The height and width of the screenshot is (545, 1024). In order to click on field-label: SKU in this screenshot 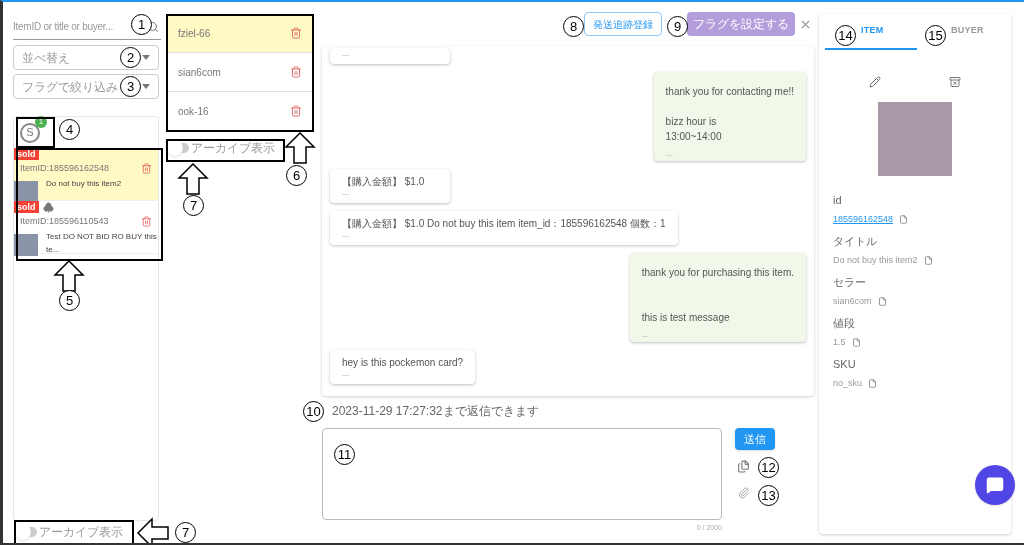, I will do `click(845, 364)`.